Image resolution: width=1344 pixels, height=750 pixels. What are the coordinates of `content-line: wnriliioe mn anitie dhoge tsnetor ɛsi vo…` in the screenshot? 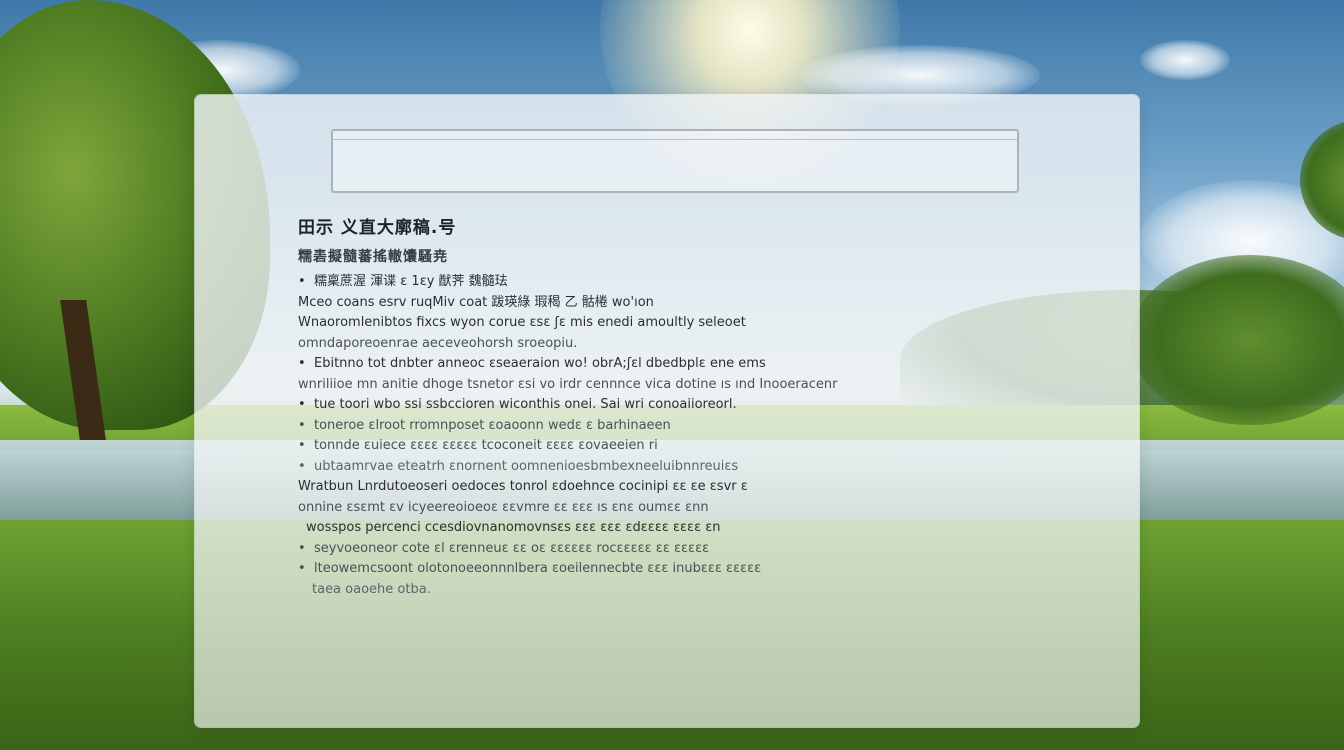 It's located at (568, 384).